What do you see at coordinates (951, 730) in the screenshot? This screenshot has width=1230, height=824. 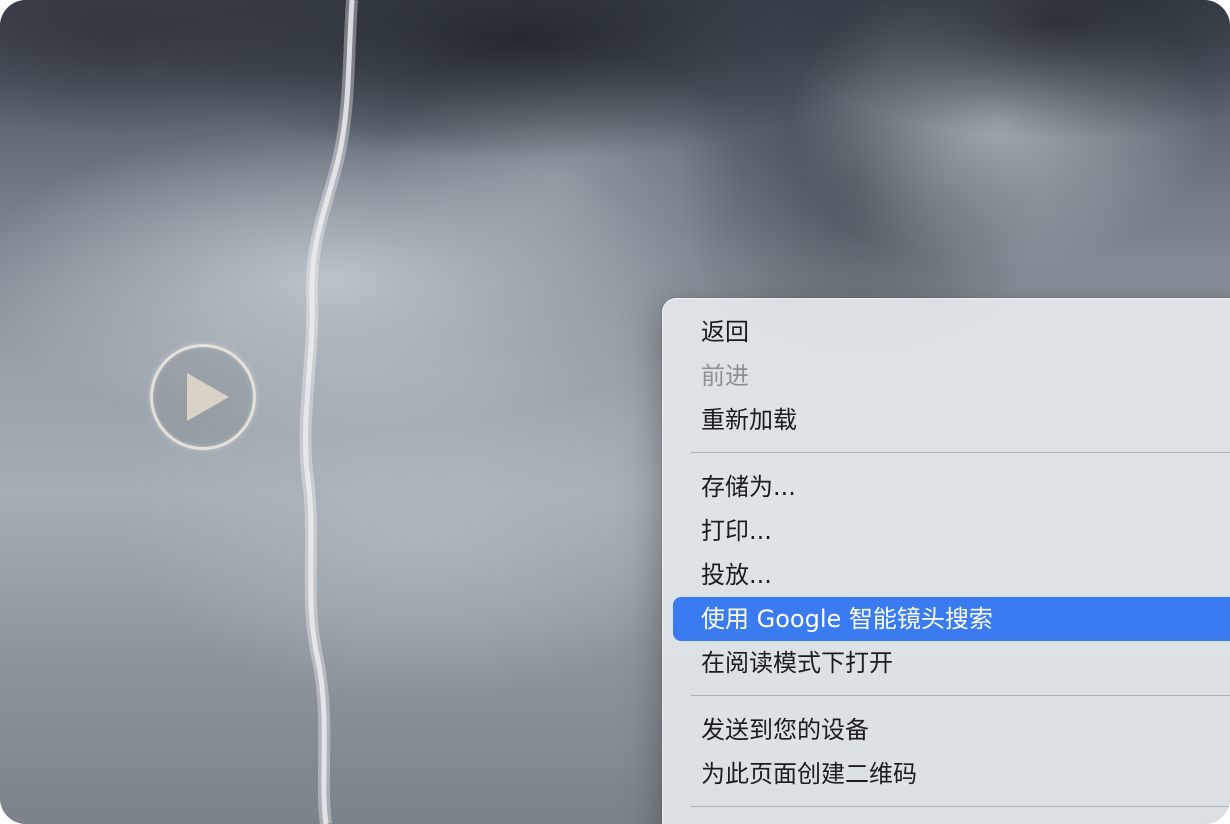 I see `menu-item-send-to-devices: 发送到您的设备` at bounding box center [951, 730].